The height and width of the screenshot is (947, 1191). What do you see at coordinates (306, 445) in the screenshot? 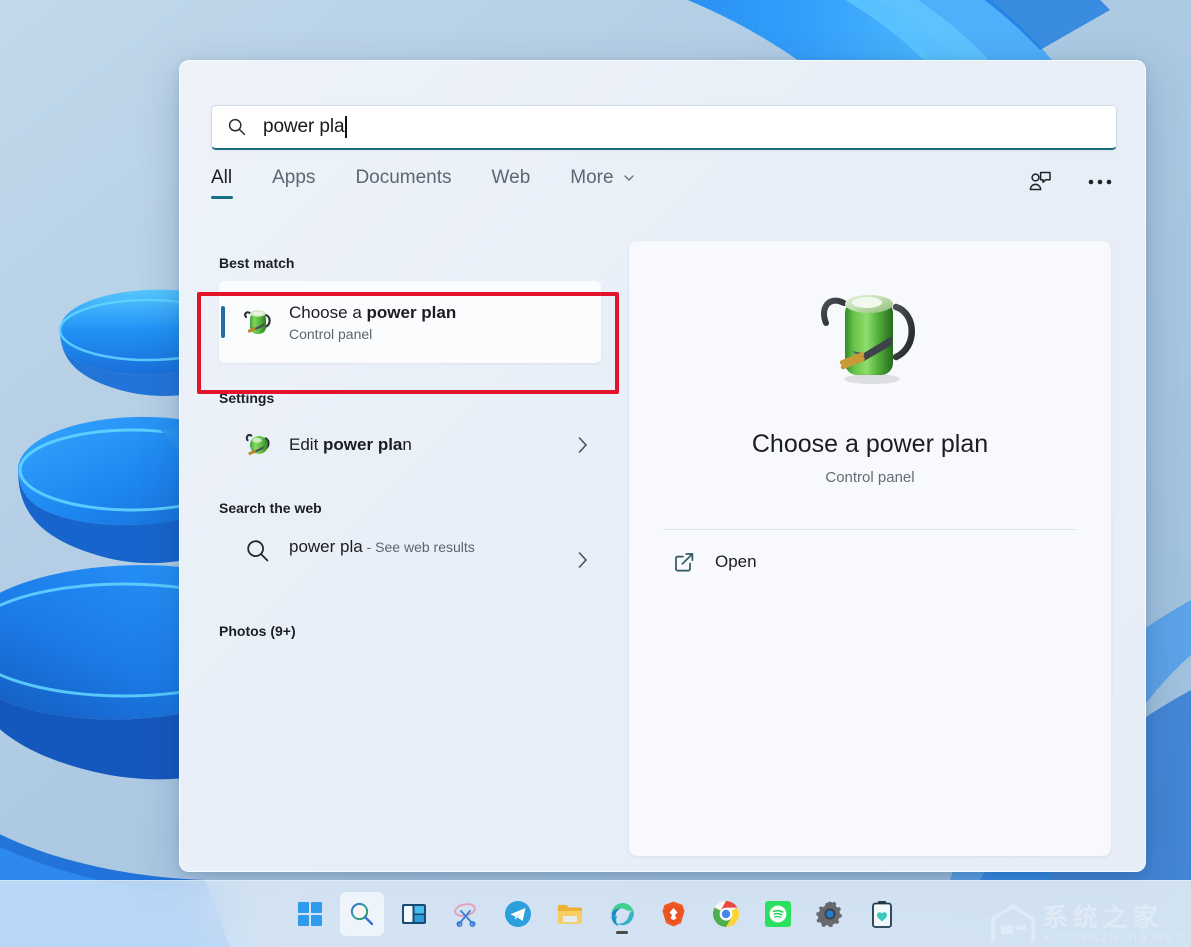
I see `settings-title-prefix: Edit` at bounding box center [306, 445].